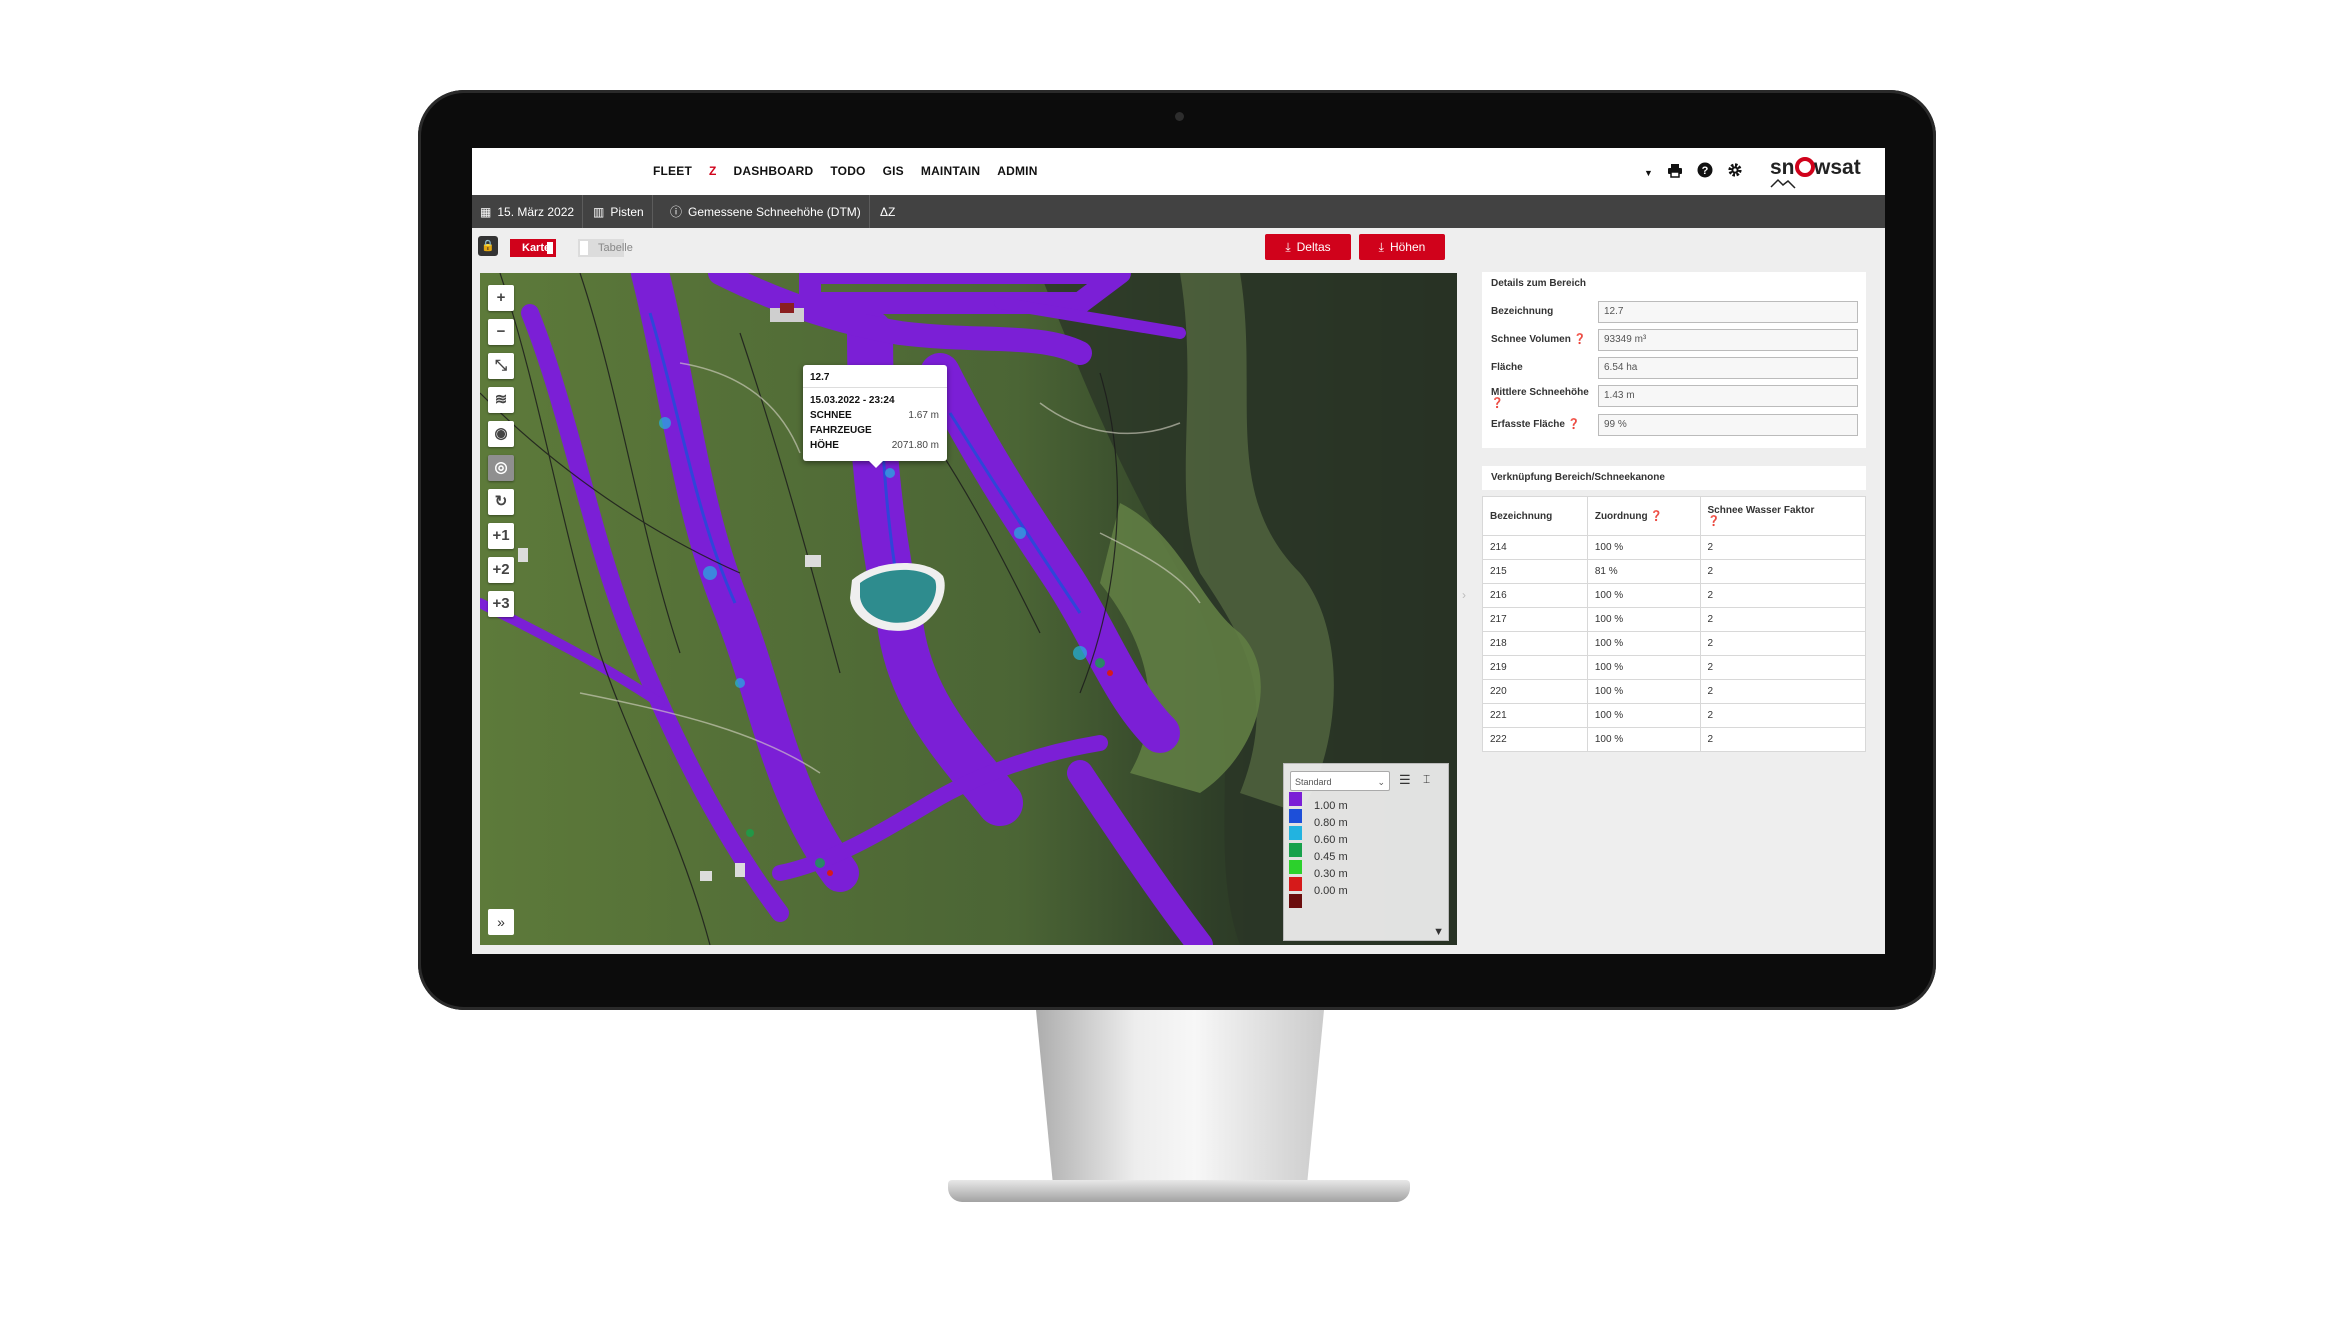 Image resolution: width=2350 pixels, height=1323 pixels. I want to click on table-row: 219 100 % 2, so click(1674, 667).